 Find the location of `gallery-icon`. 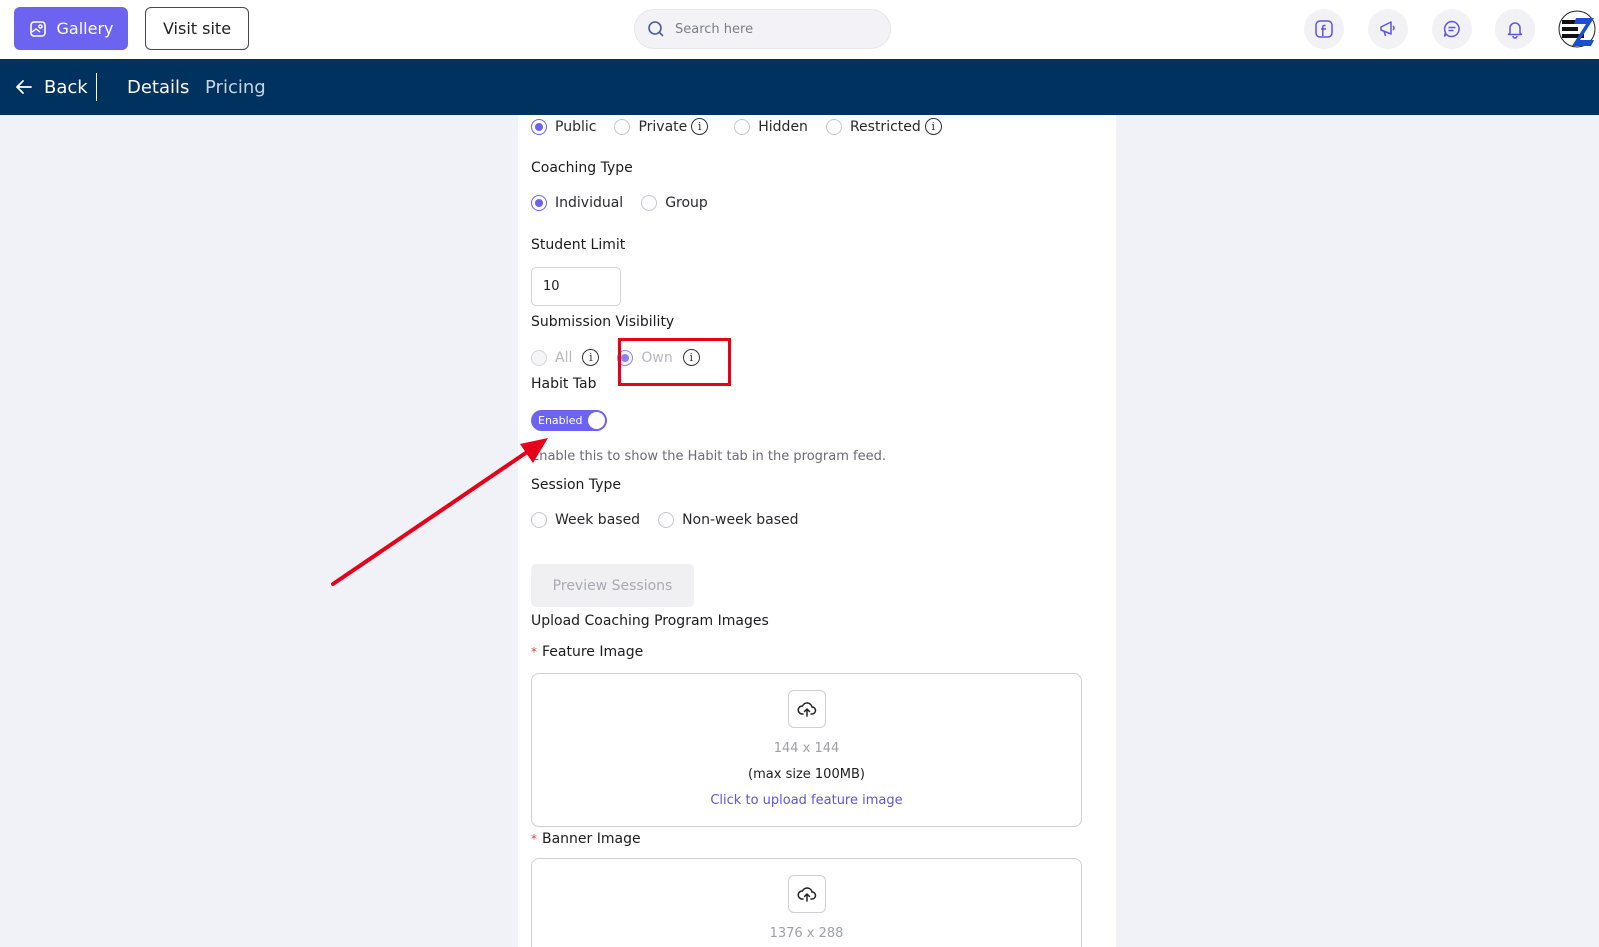

gallery-icon is located at coordinates (37, 28).